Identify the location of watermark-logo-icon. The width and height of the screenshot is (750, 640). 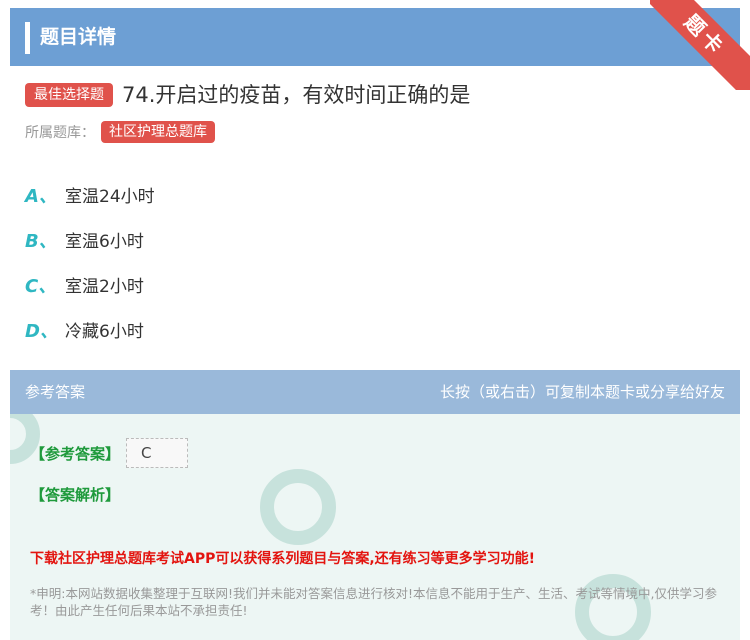
(298, 507).